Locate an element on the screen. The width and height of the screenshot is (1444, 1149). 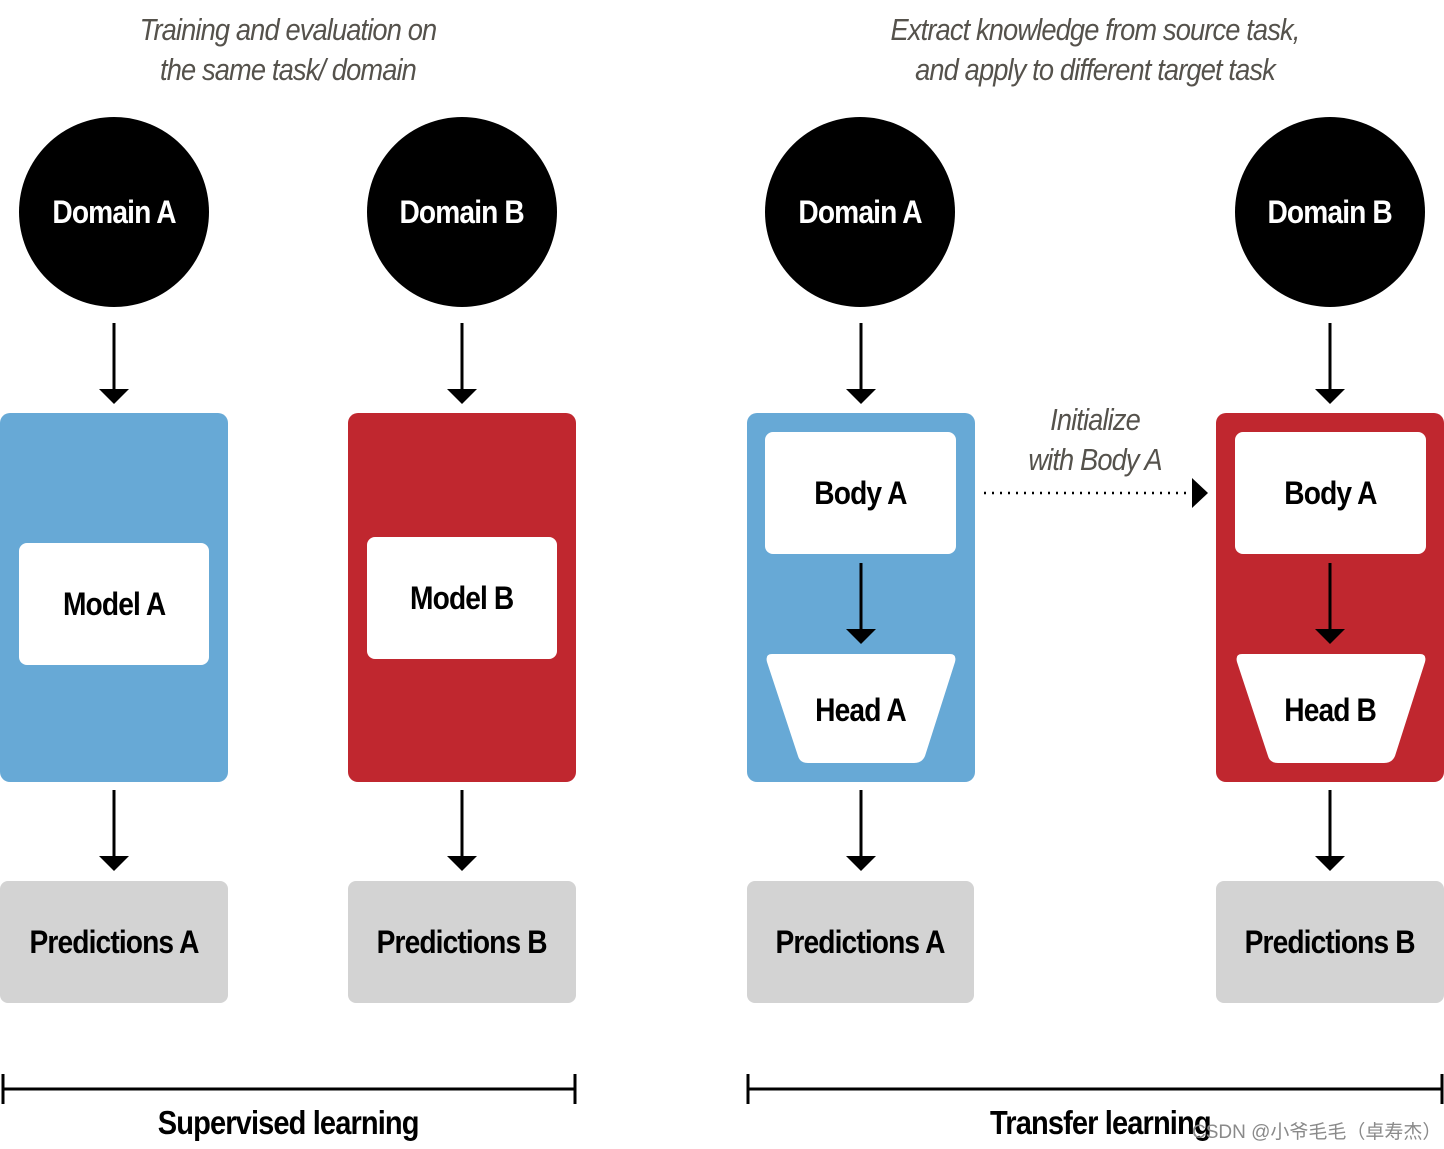
head-b-label: Head B is located at coordinates (1331, 709).